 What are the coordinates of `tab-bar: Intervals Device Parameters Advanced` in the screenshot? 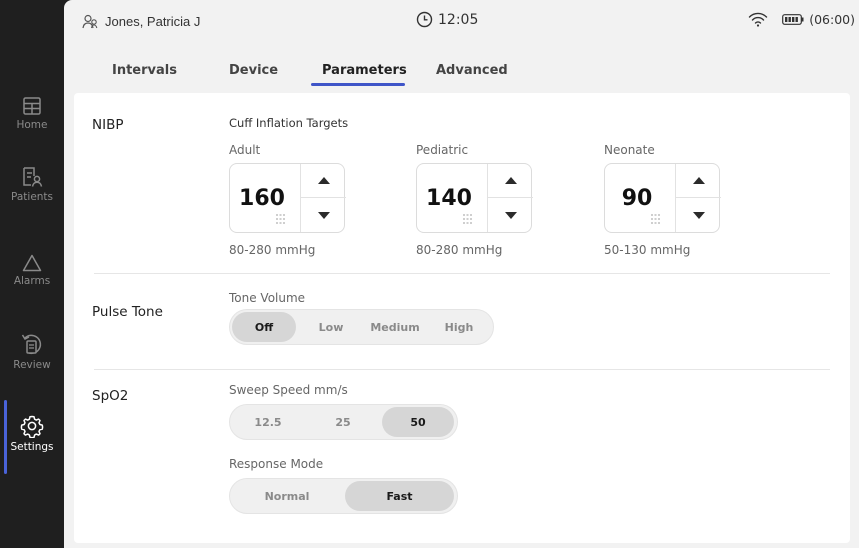 It's located at (462, 70).